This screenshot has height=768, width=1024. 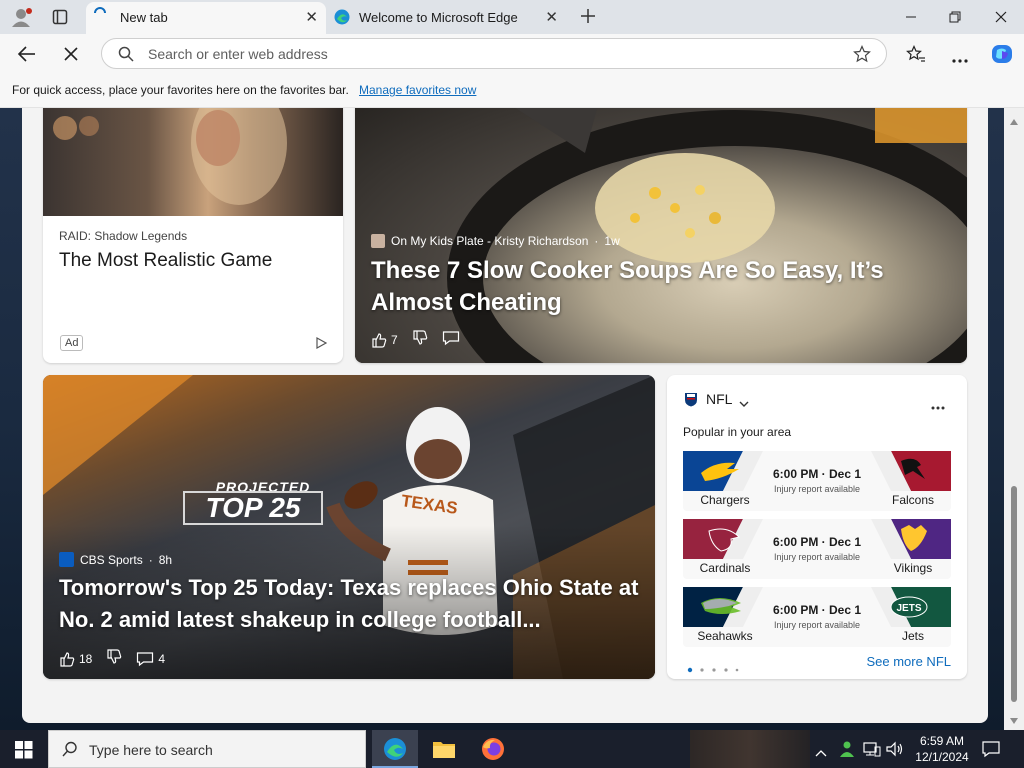 What do you see at coordinates (960, 57) in the screenshot?
I see `more-menu-icon` at bounding box center [960, 57].